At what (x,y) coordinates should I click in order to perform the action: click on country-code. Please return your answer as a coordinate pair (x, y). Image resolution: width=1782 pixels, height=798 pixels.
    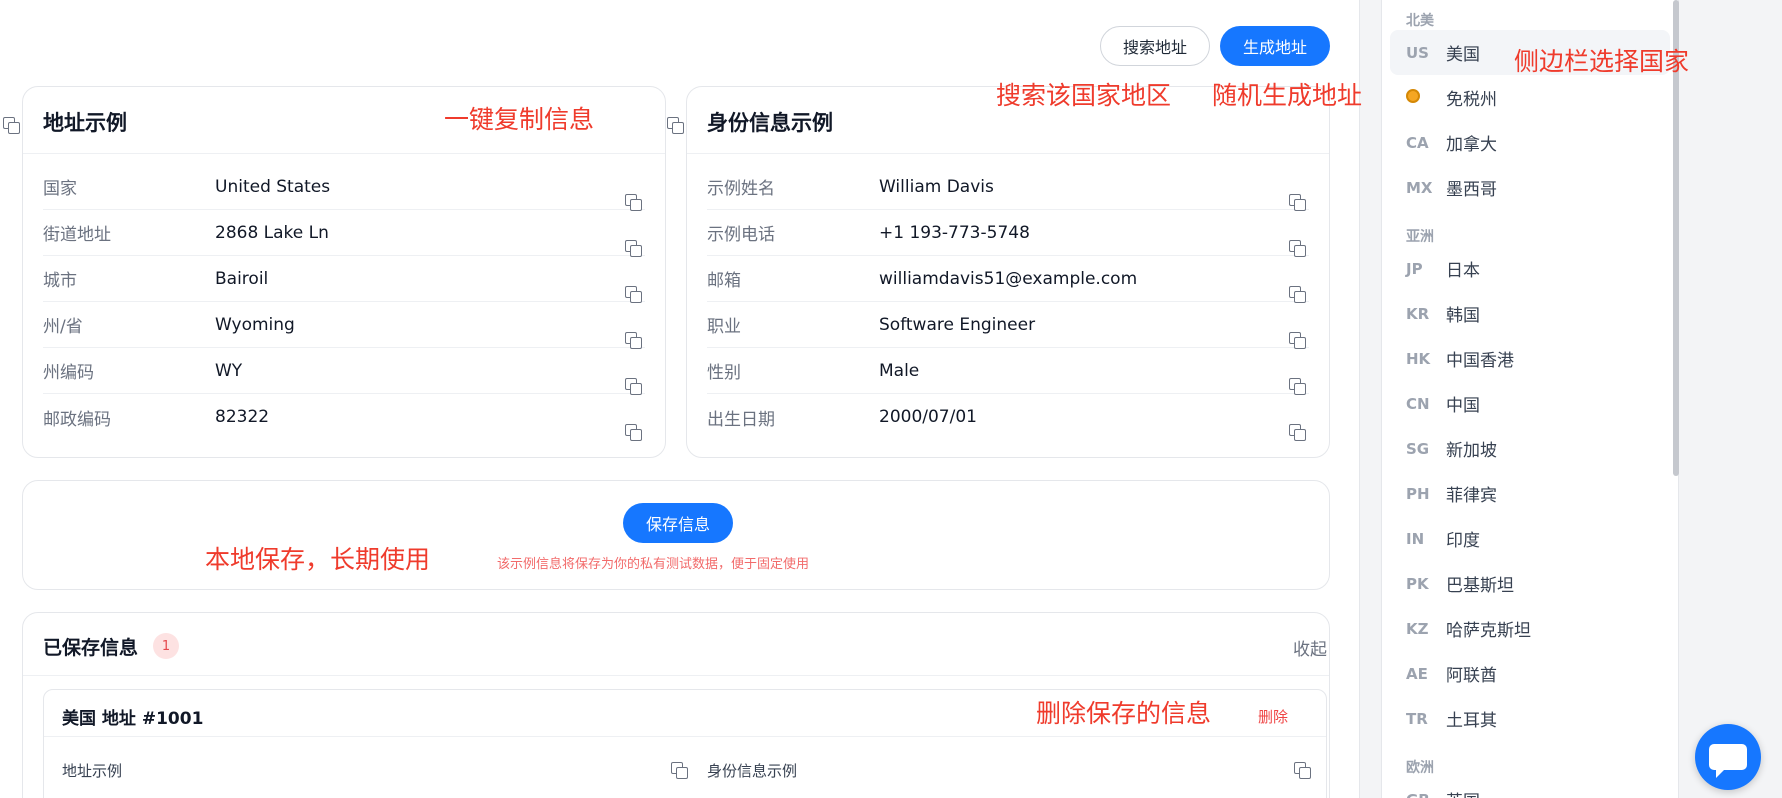
    Looking at the image, I should click on (1426, 97).